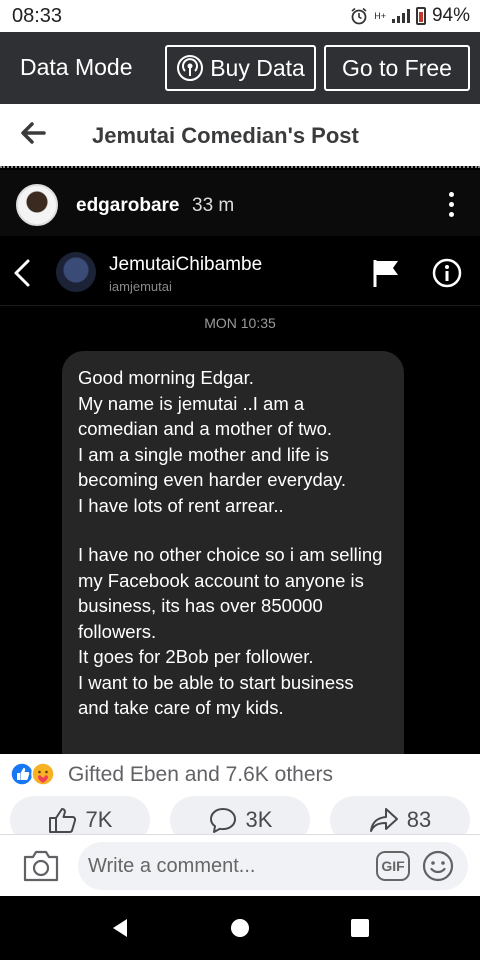 This screenshot has width=480, height=960. What do you see at coordinates (240, 865) in the screenshot?
I see `comment-bar: GIF` at bounding box center [240, 865].